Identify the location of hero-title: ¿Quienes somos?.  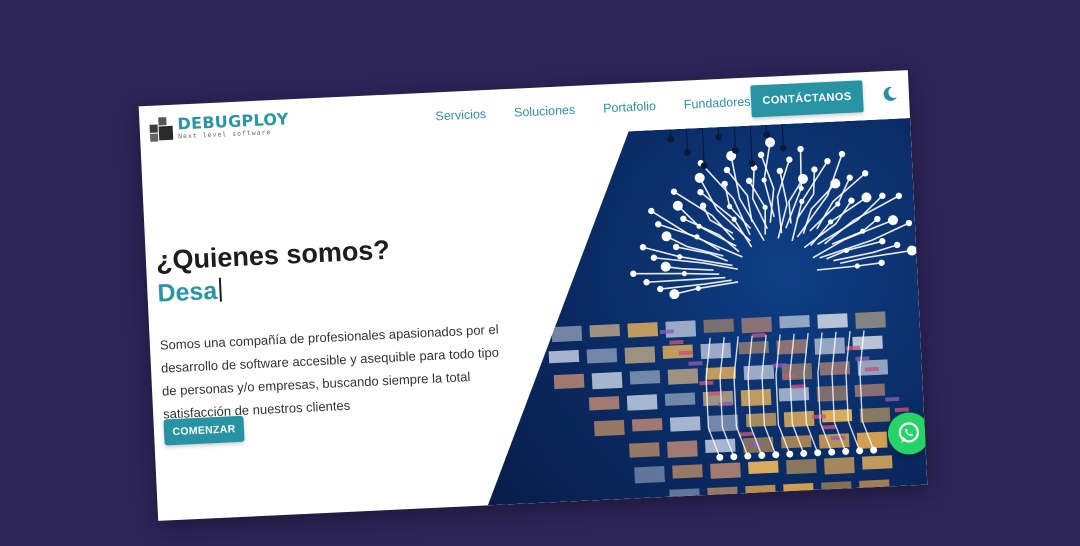
(273, 255).